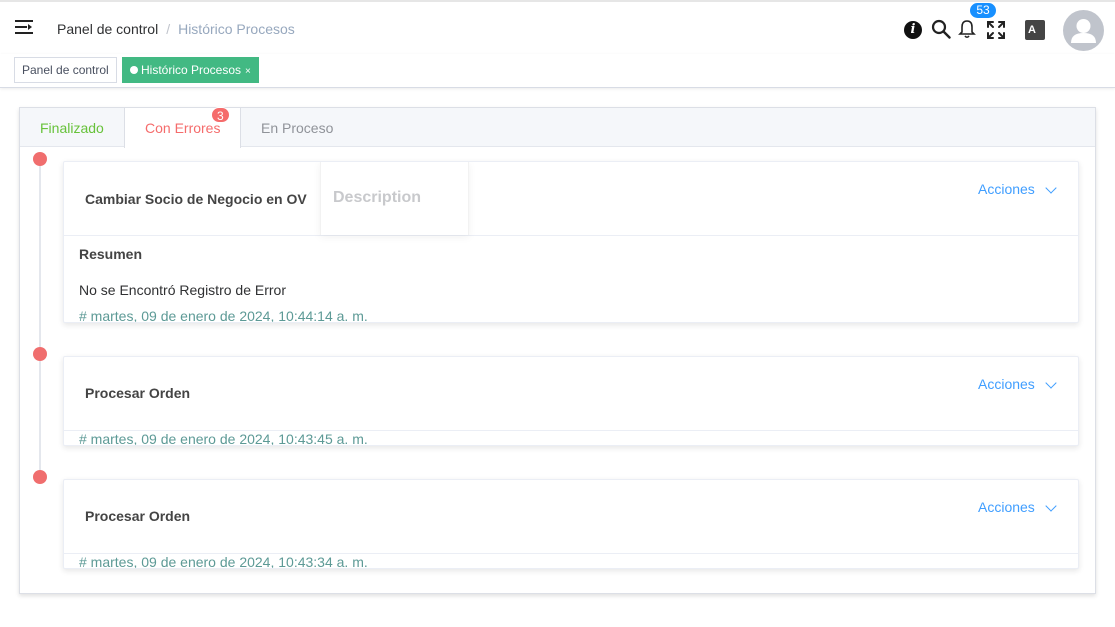 The width and height of the screenshot is (1115, 627). What do you see at coordinates (176, 29) in the screenshot?
I see `breadcrumb: Panel de control / Histórico Procesos` at bounding box center [176, 29].